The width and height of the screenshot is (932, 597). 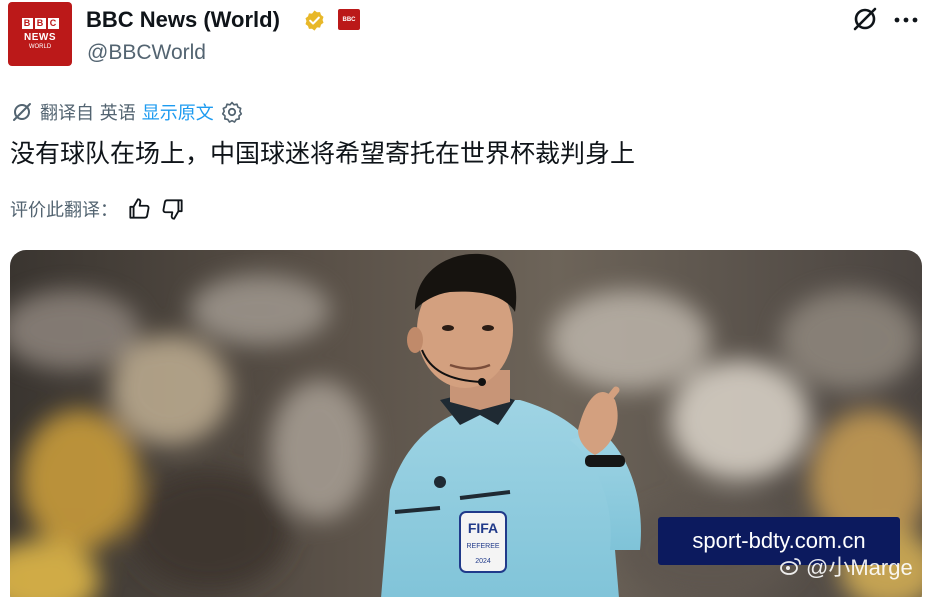 What do you see at coordinates (349, 19) in the screenshot?
I see `affiliate-badge: BBC` at bounding box center [349, 19].